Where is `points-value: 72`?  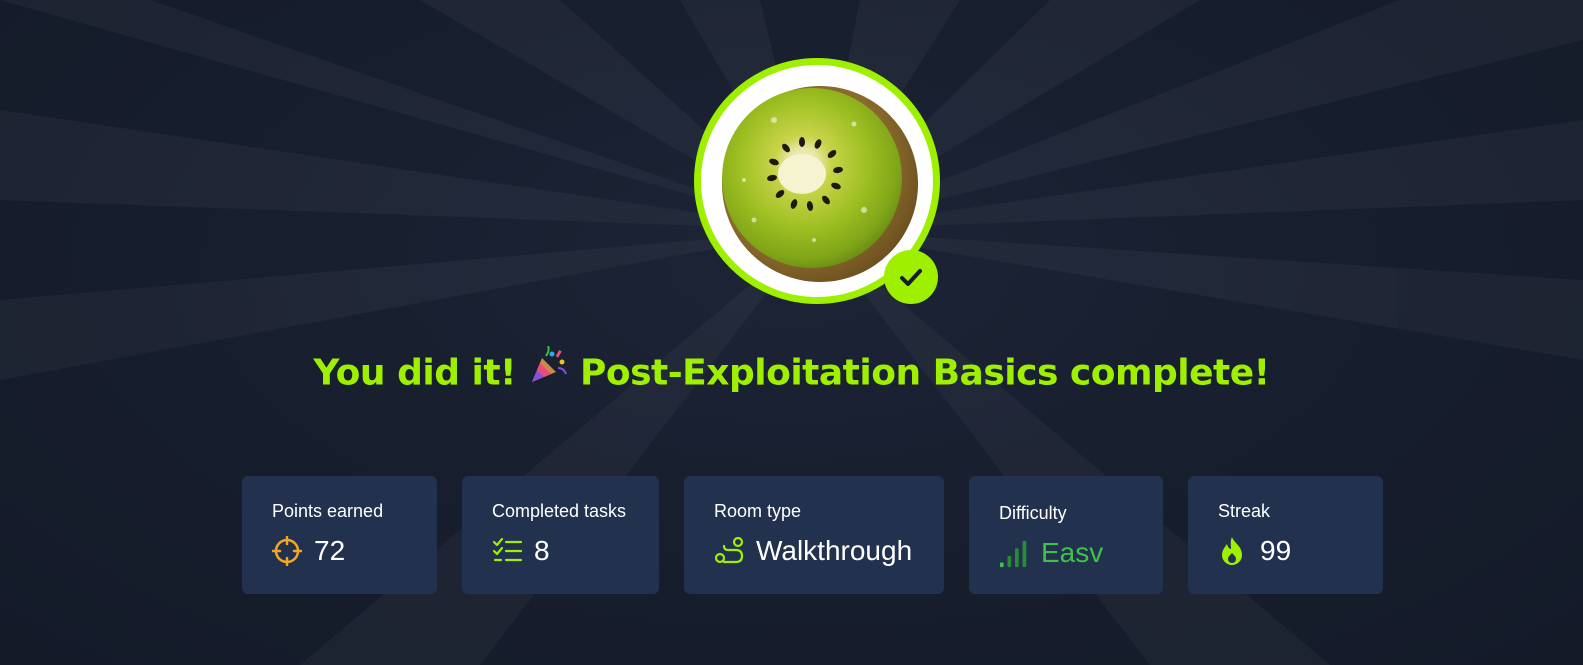 points-value: 72 is located at coordinates (330, 550).